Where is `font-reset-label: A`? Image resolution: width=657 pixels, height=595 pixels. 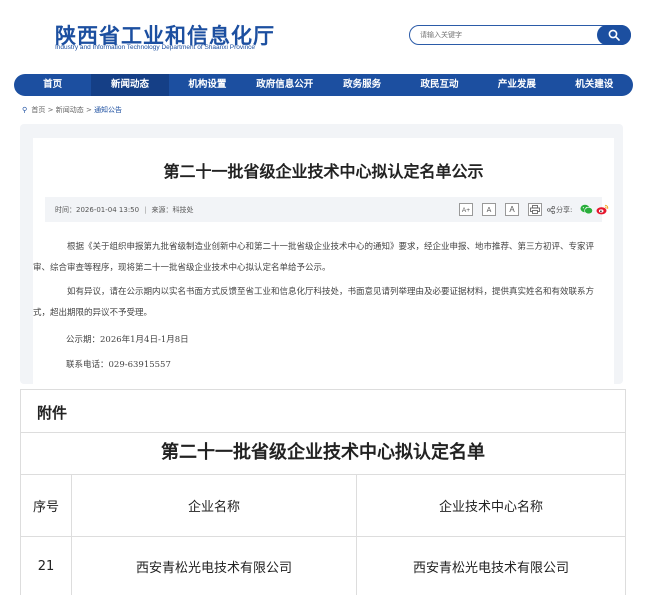
font-reset-label: A is located at coordinates (512, 209).